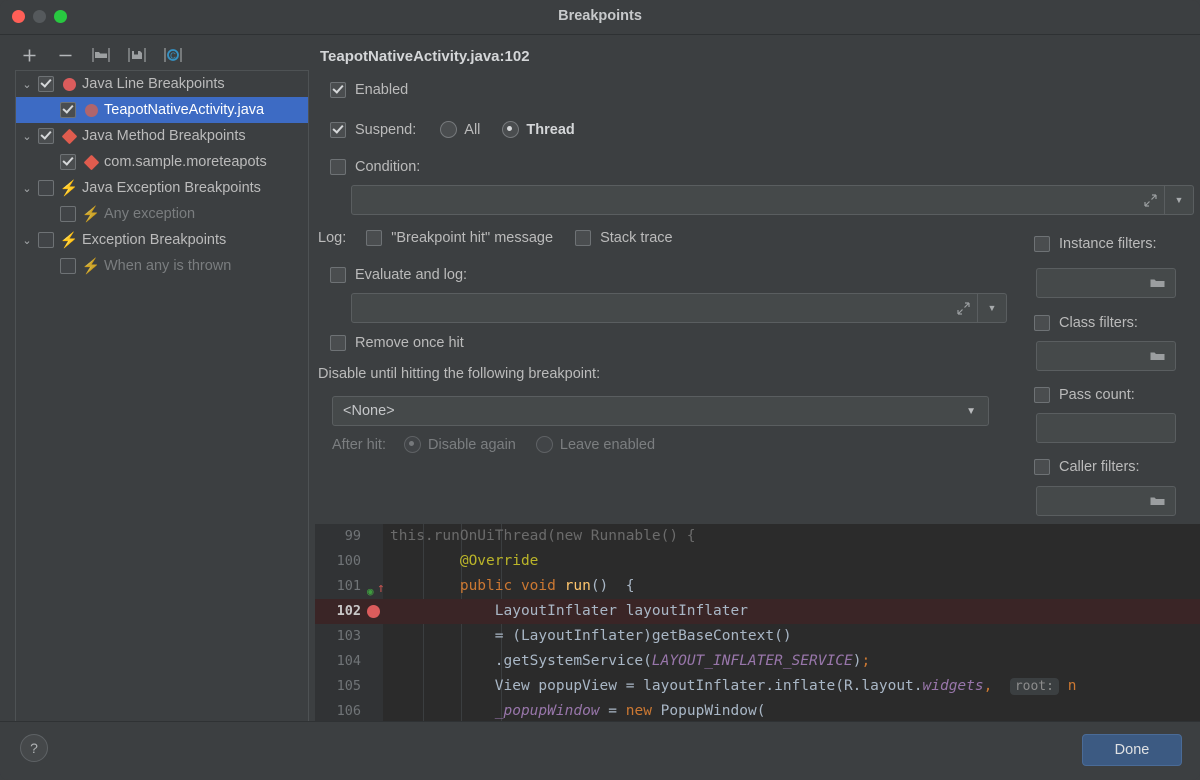 The height and width of the screenshot is (780, 1200). I want to click on add-breakpoint-button, so click(29, 55).